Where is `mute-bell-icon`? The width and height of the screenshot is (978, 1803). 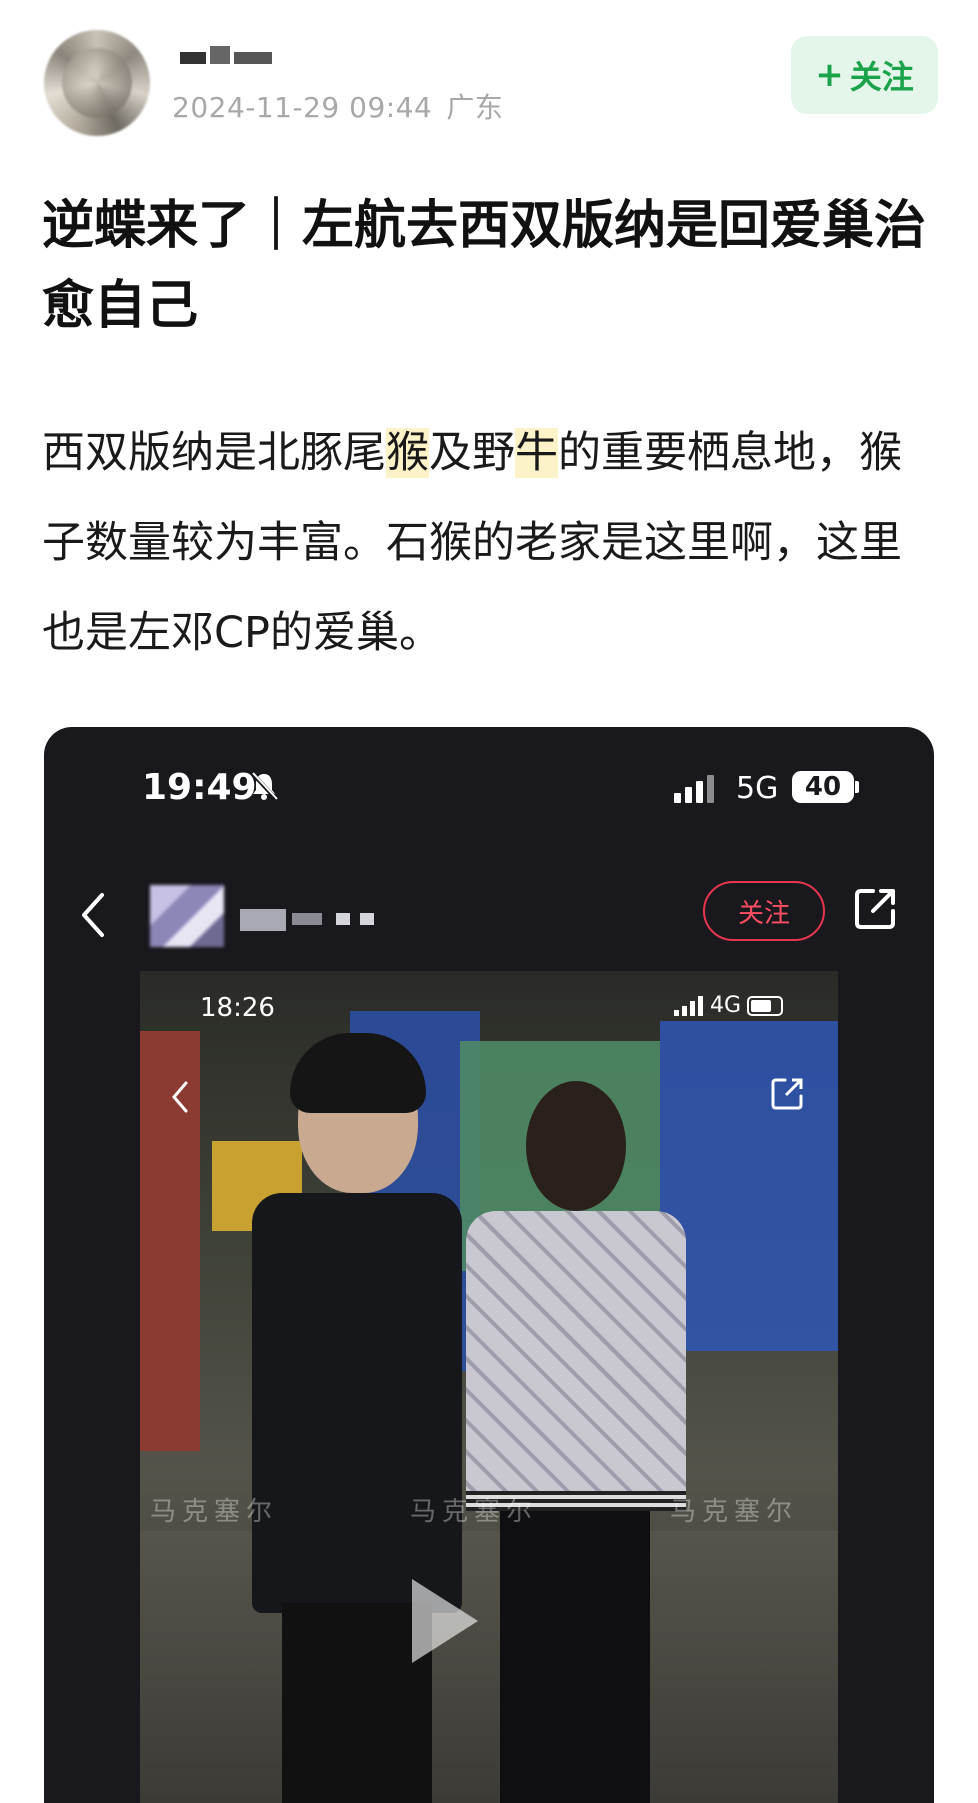
mute-bell-icon is located at coordinates (264, 786).